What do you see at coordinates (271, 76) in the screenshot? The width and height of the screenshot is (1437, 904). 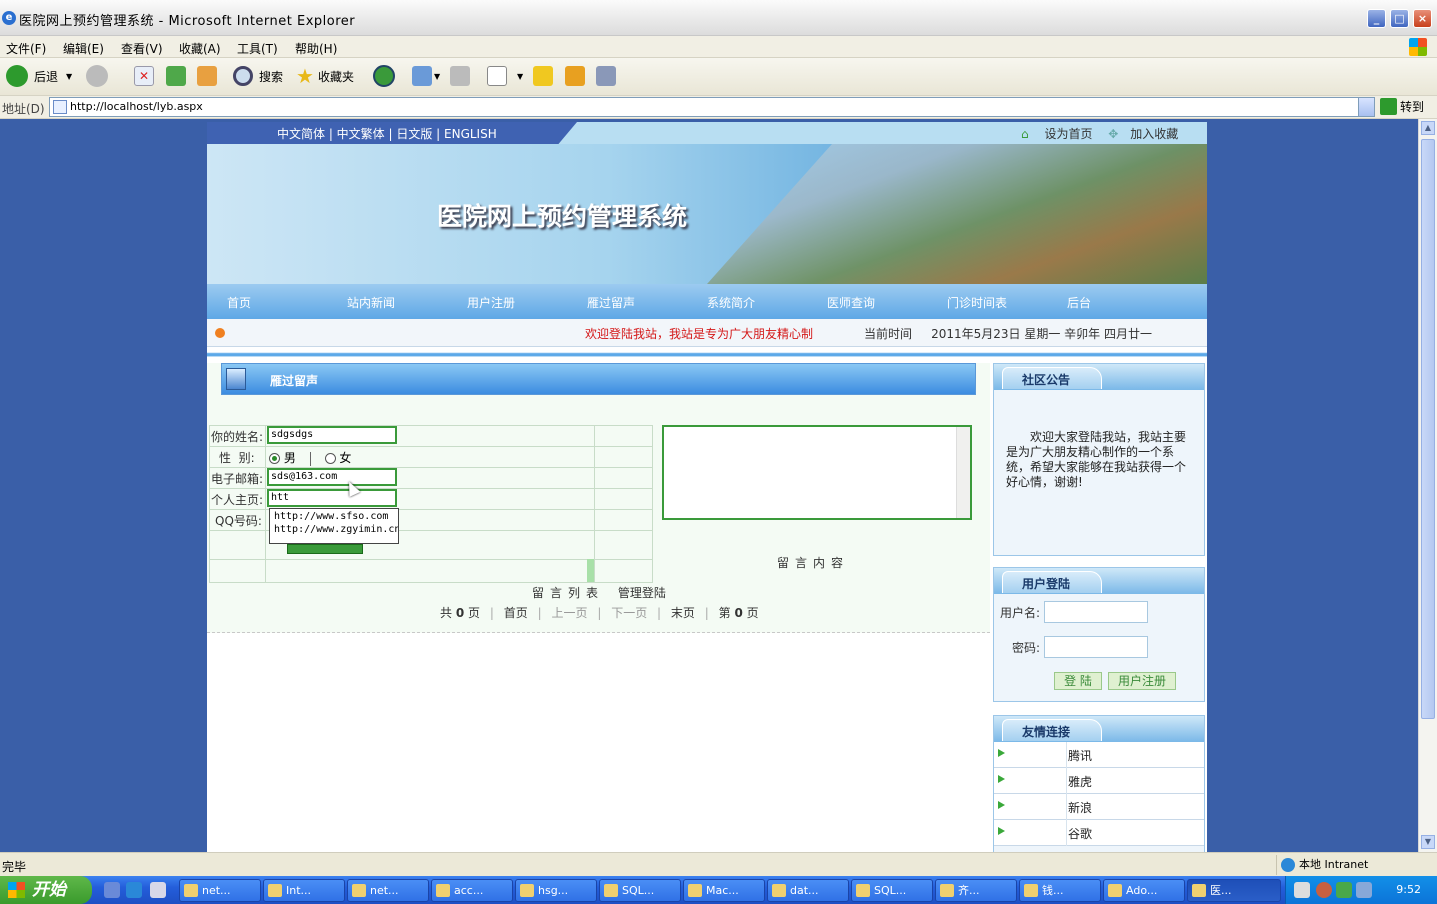 I see `search-label: 搜索` at bounding box center [271, 76].